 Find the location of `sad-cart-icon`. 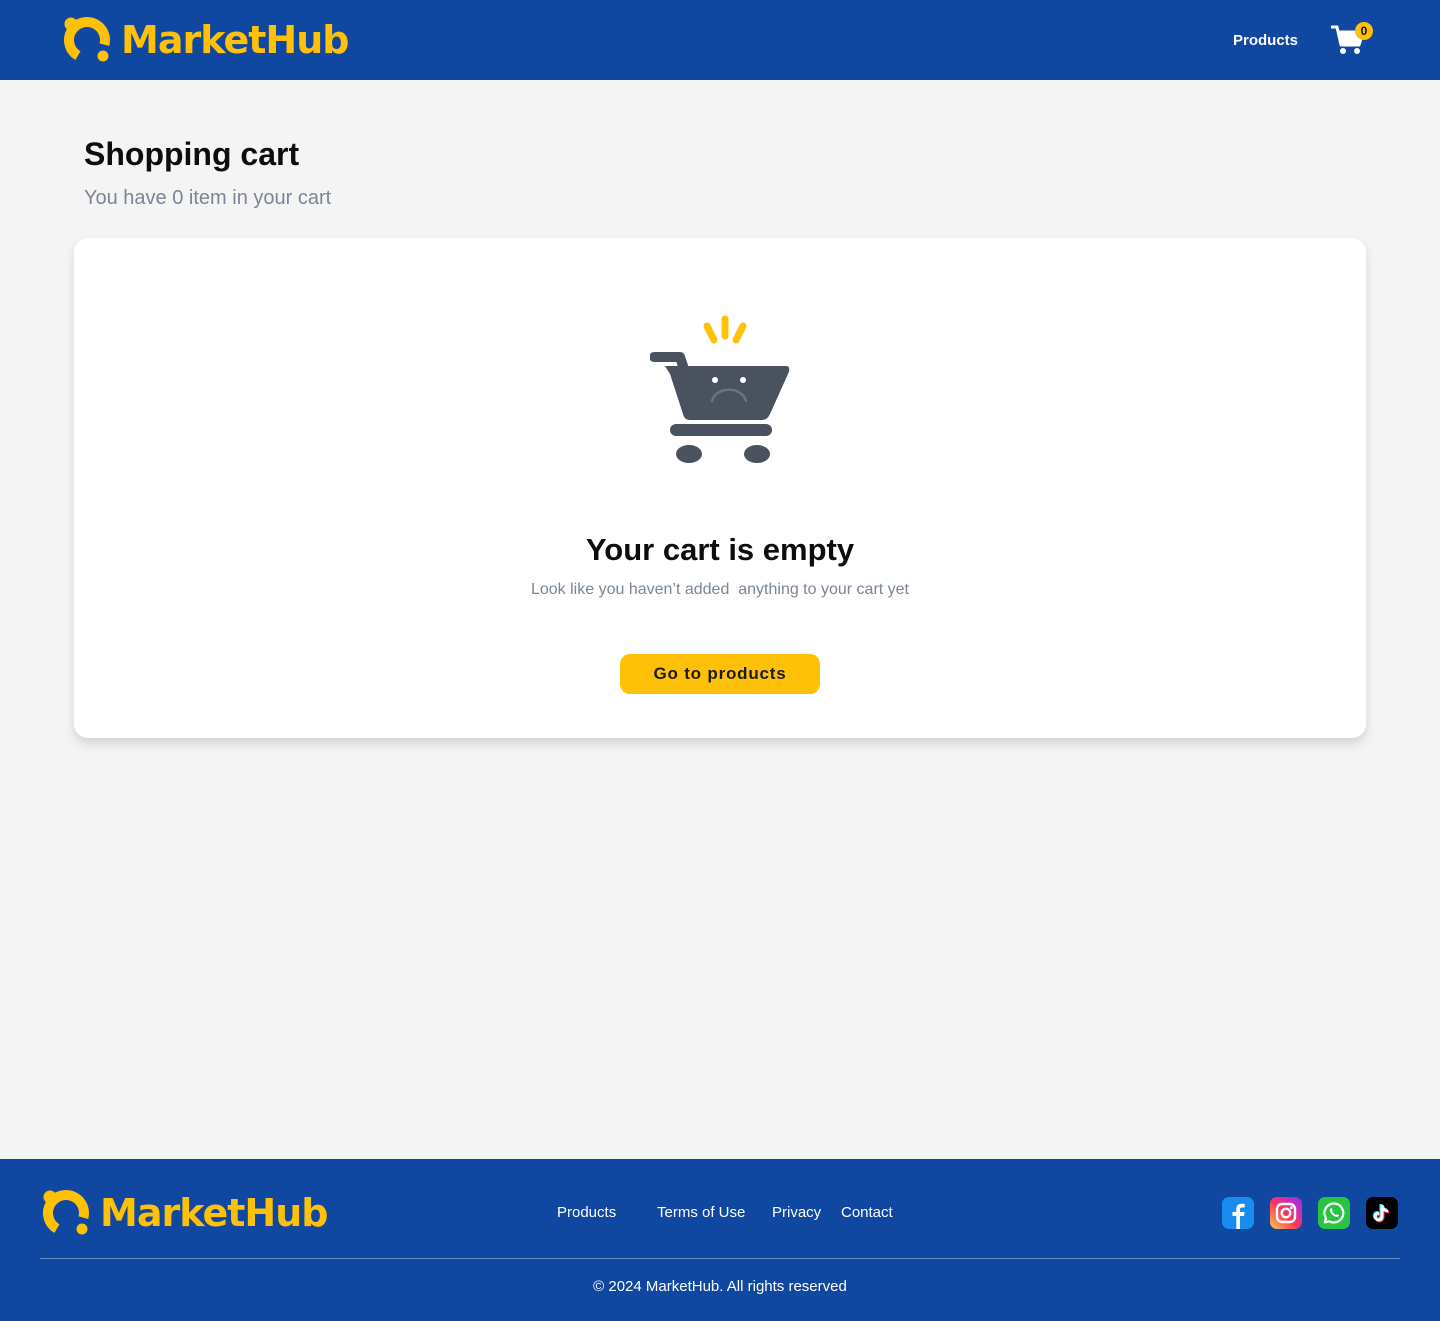

sad-cart-icon is located at coordinates (720, 389).